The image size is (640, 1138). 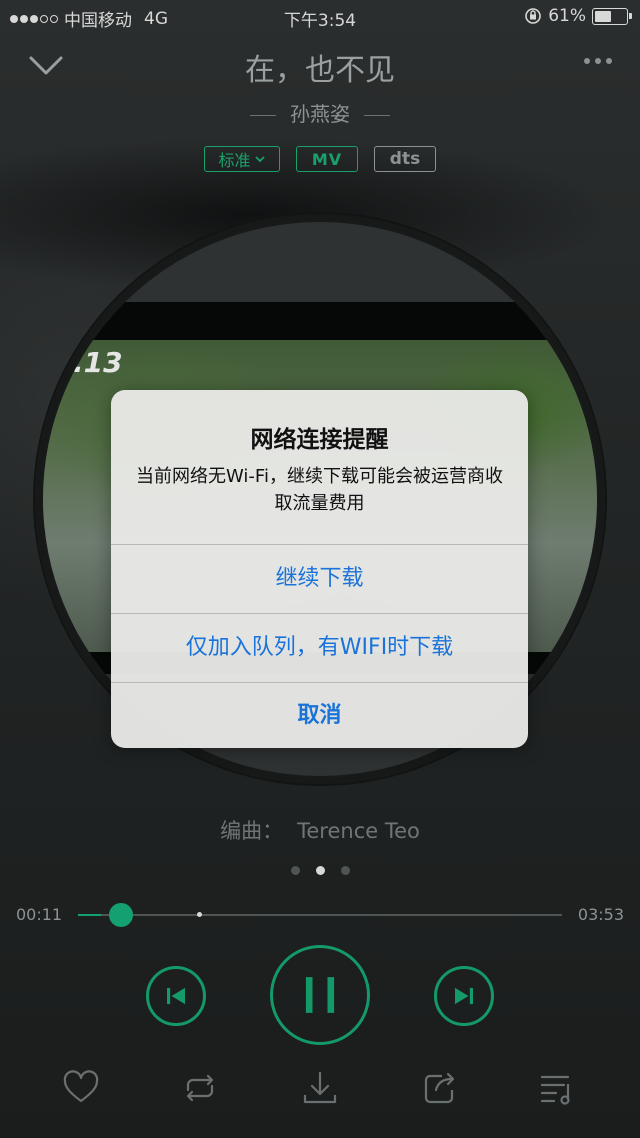 What do you see at coordinates (319, 578) in the screenshot?
I see `continue-download-button: 继续下载` at bounding box center [319, 578].